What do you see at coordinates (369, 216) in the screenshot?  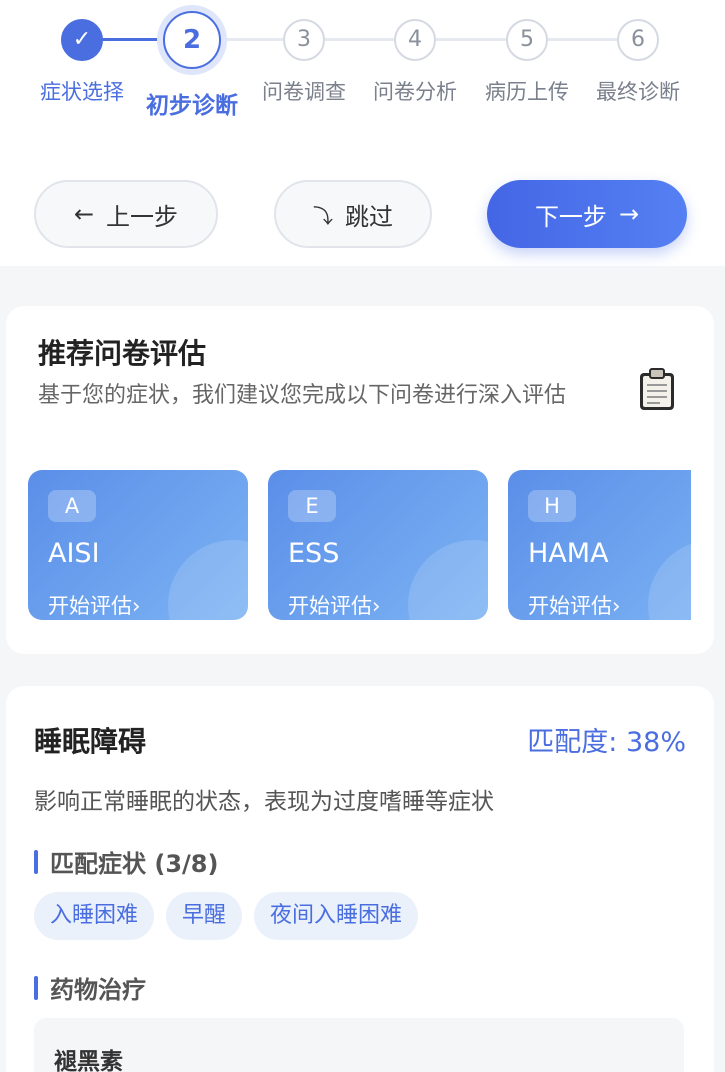 I see `skip-label: 跳过` at bounding box center [369, 216].